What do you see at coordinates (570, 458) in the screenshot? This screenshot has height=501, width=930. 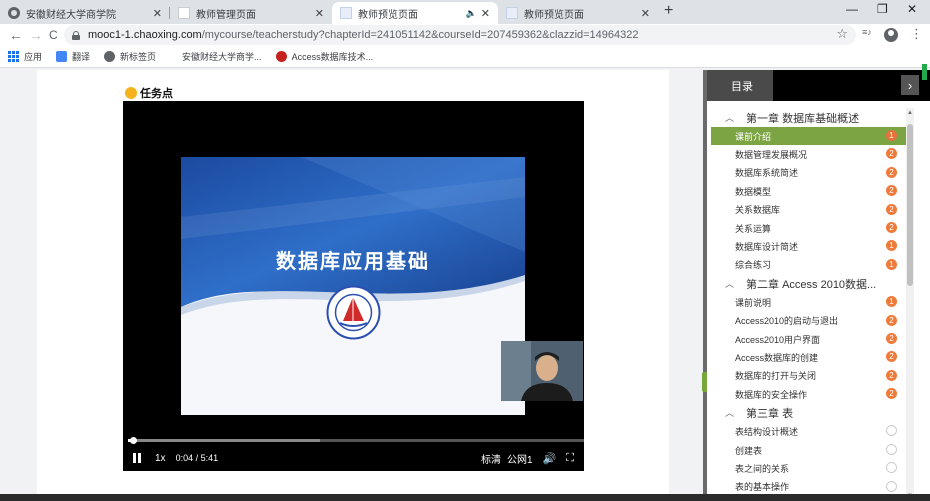 I see `fullscreen-icon: ⛶` at bounding box center [570, 458].